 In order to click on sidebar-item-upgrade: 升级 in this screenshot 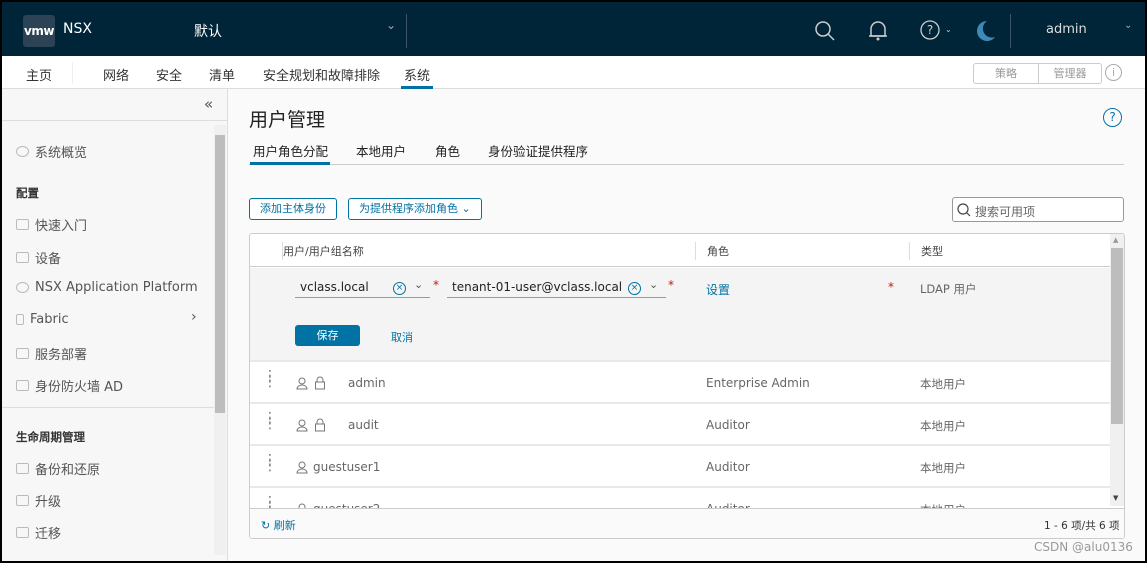, I will do `click(38, 500)`.